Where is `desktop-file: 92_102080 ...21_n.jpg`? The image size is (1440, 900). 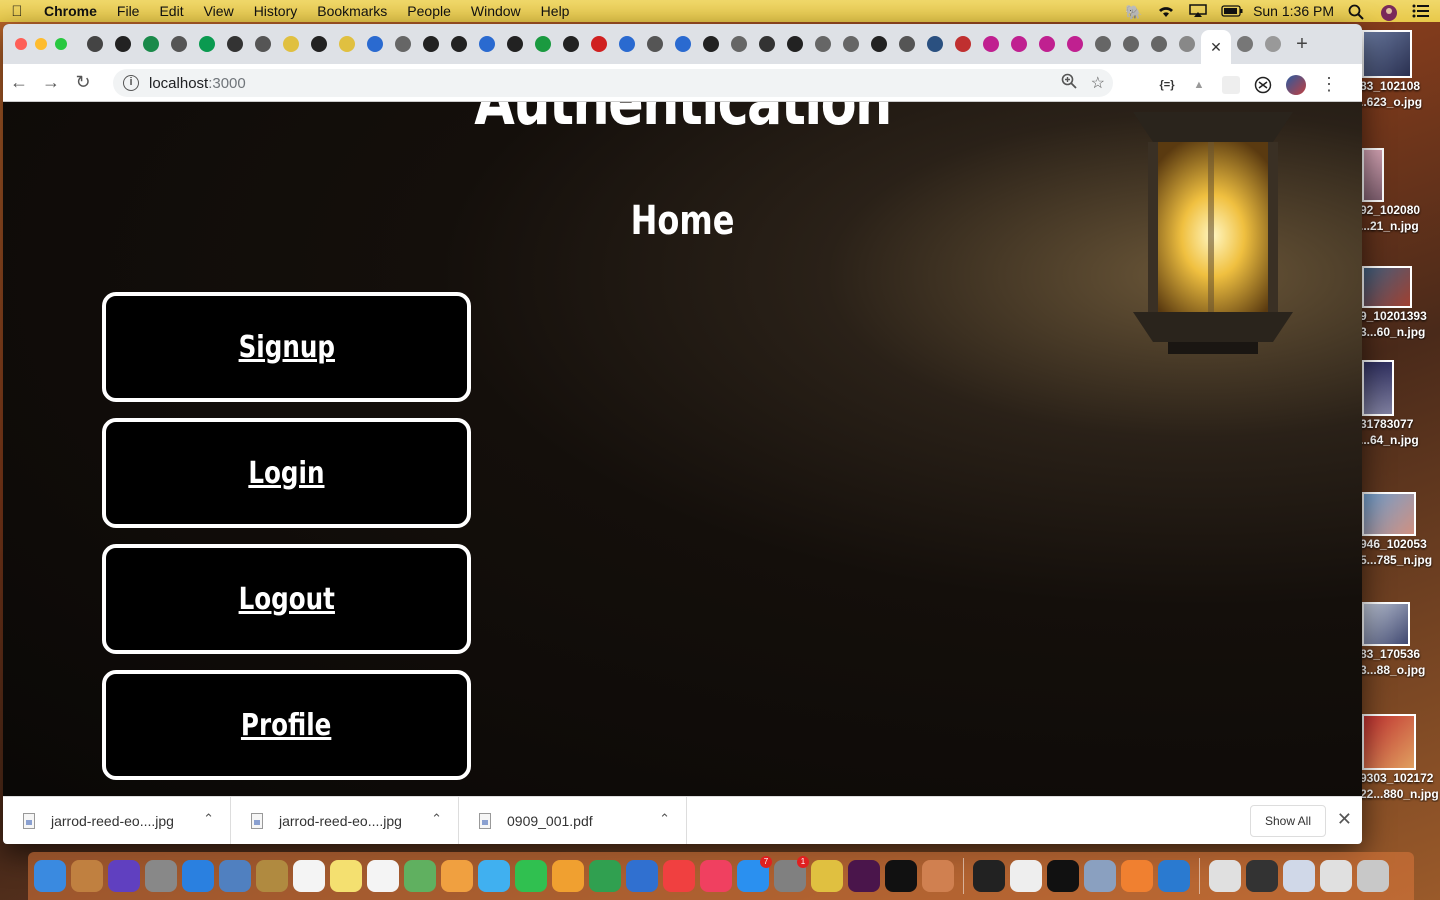 desktop-file: 92_102080 ...21_n.jpg is located at coordinates (1400, 191).